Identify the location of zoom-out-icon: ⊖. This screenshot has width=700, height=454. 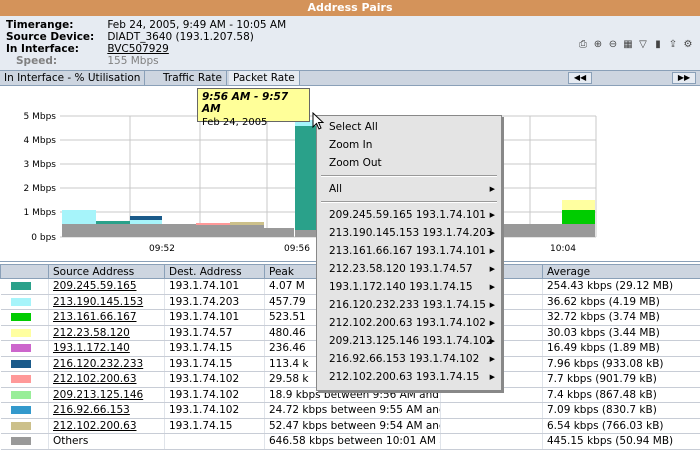
(613, 44).